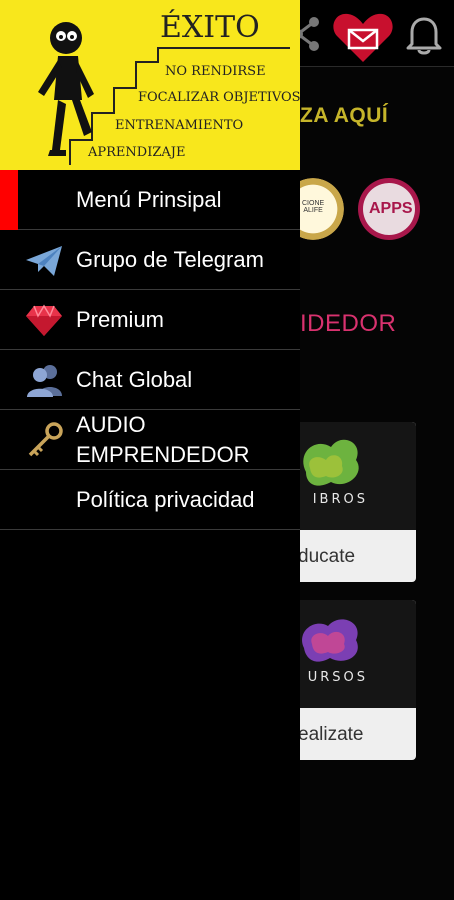 The width and height of the screenshot is (454, 900). I want to click on menu-item-label: Menú Prinsipal, so click(149, 199).